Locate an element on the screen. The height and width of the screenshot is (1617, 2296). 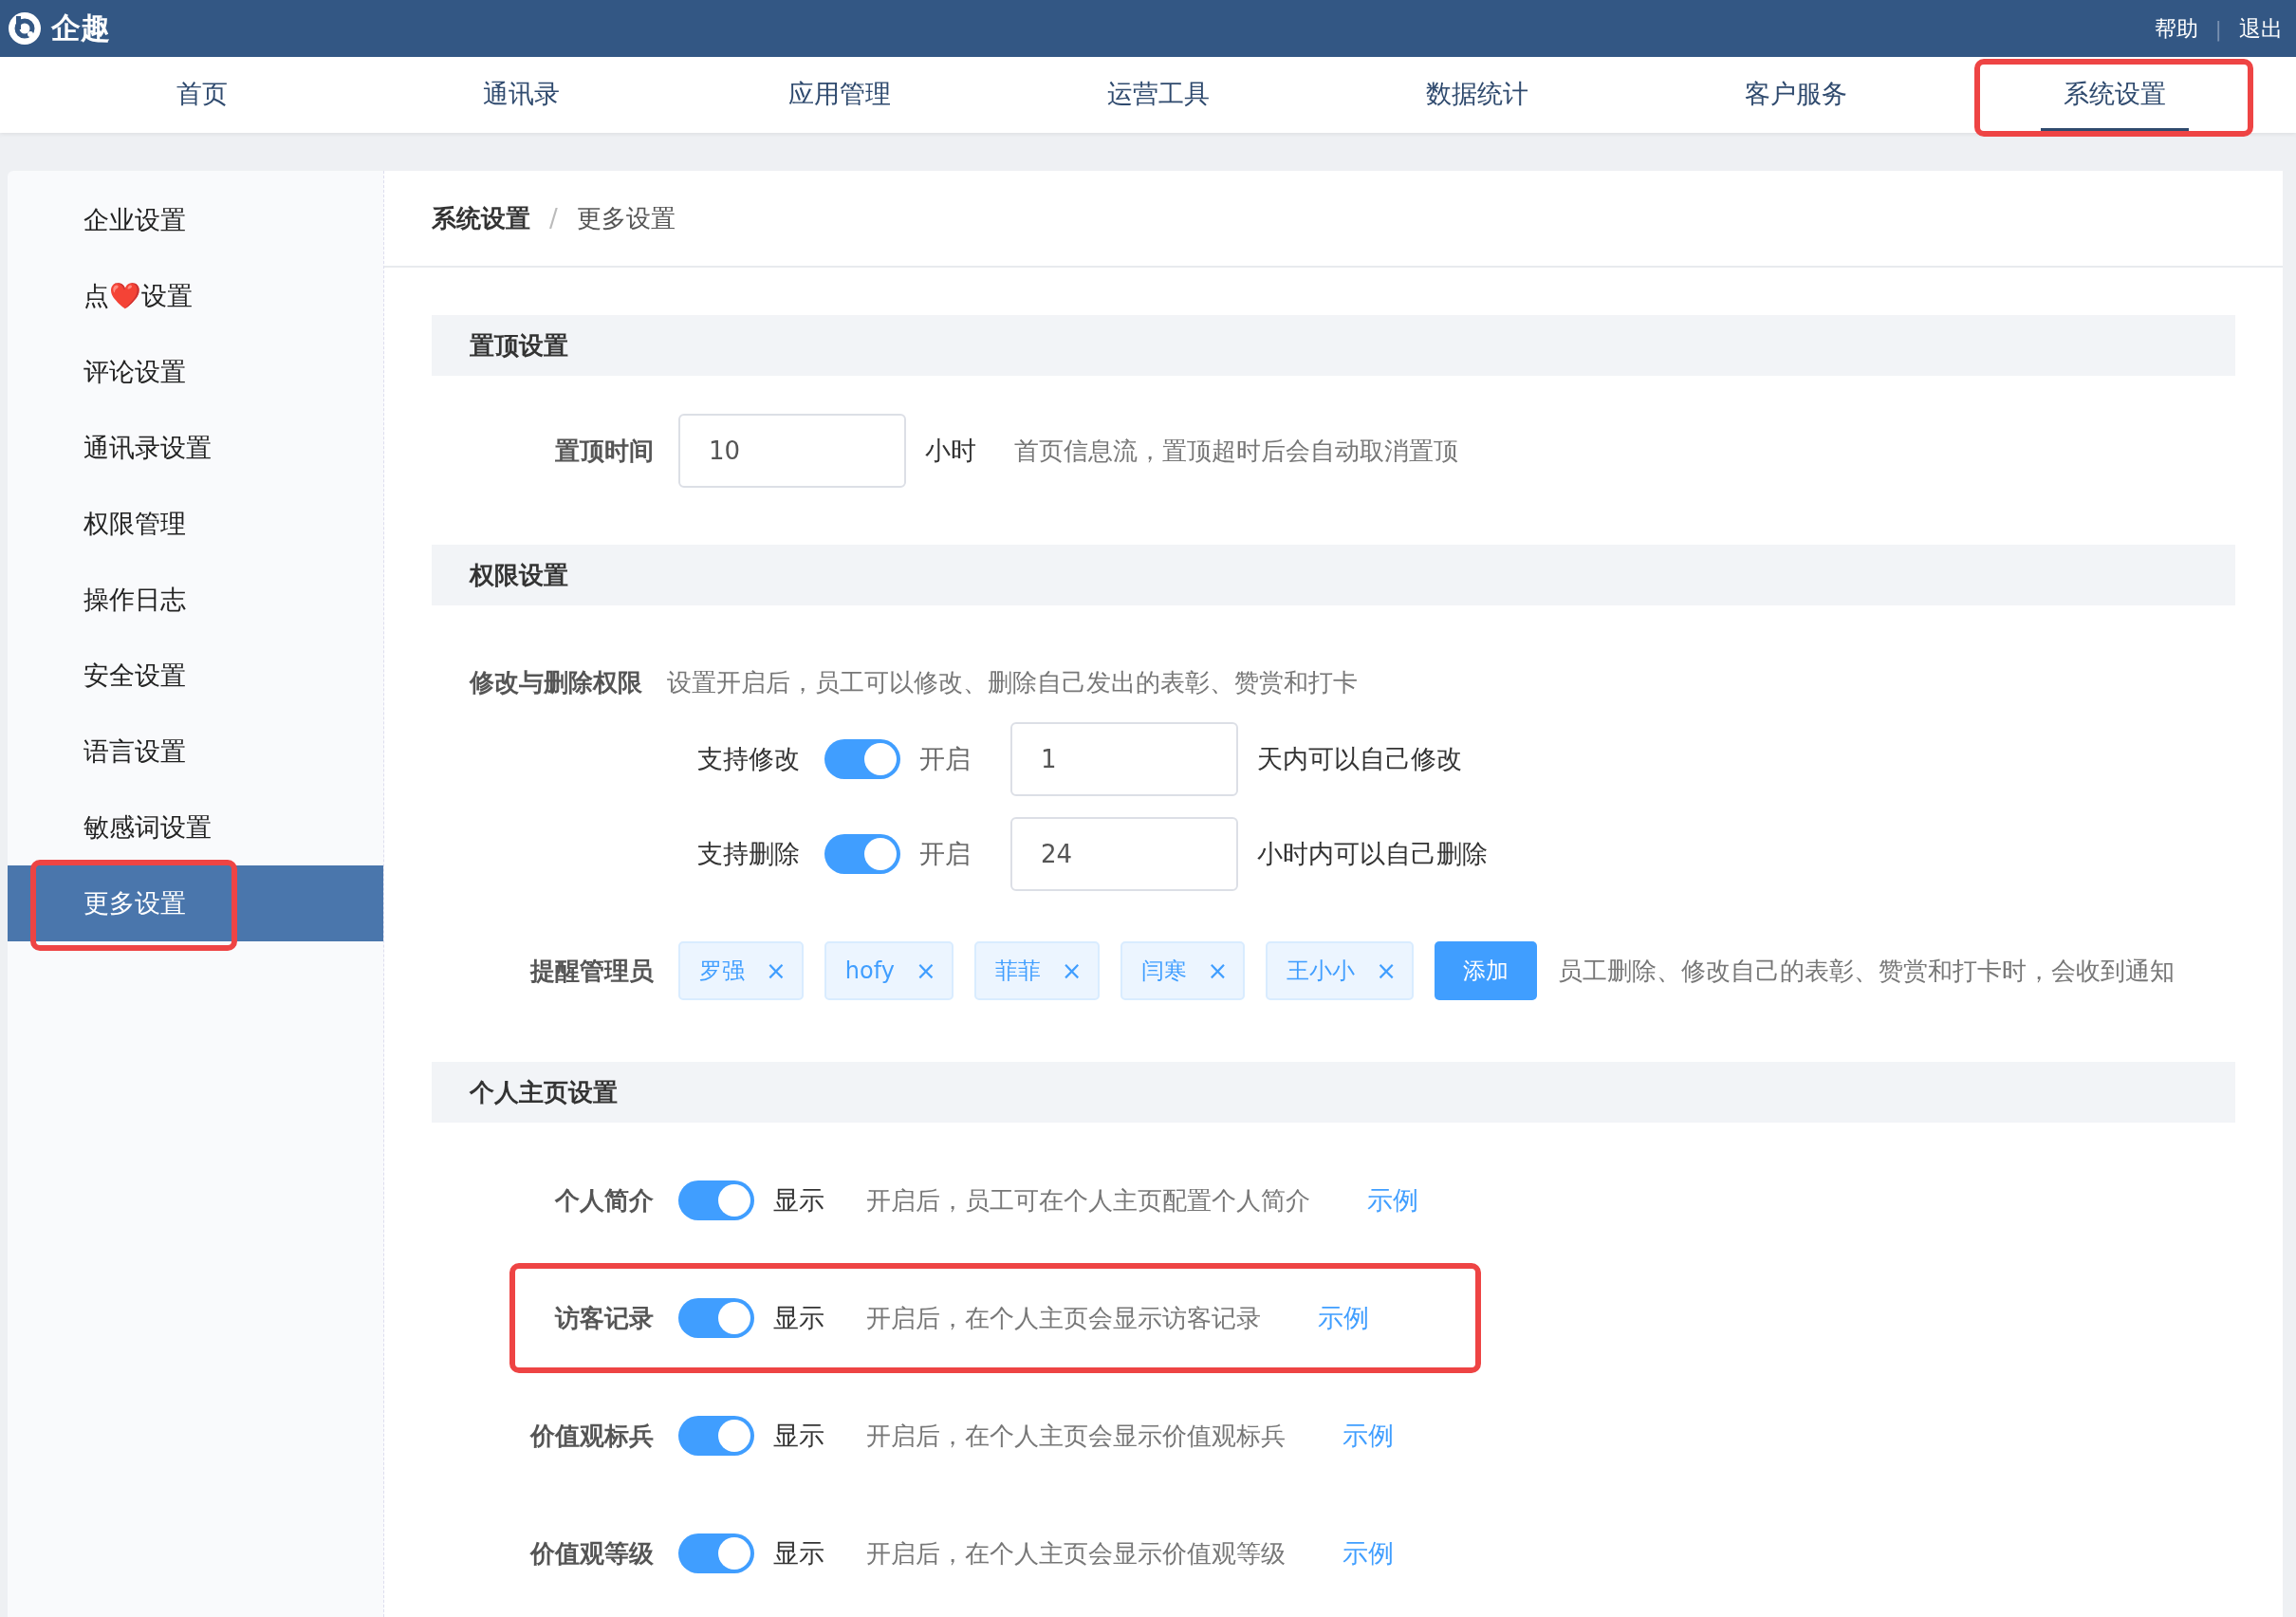
logo-icon is located at coordinates (25, 28).